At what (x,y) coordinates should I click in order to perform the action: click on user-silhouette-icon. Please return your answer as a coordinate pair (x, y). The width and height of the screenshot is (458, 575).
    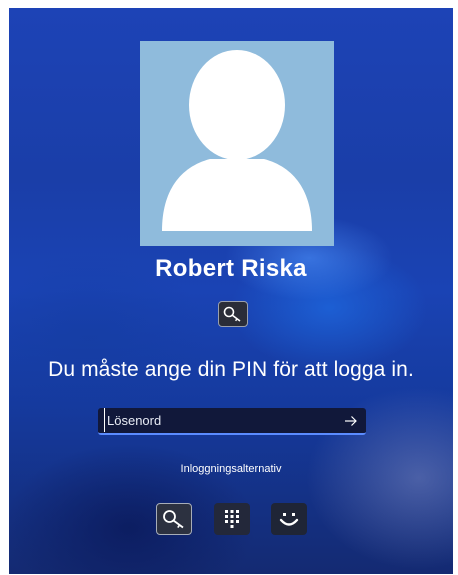
    Looking at the image, I should click on (237, 140).